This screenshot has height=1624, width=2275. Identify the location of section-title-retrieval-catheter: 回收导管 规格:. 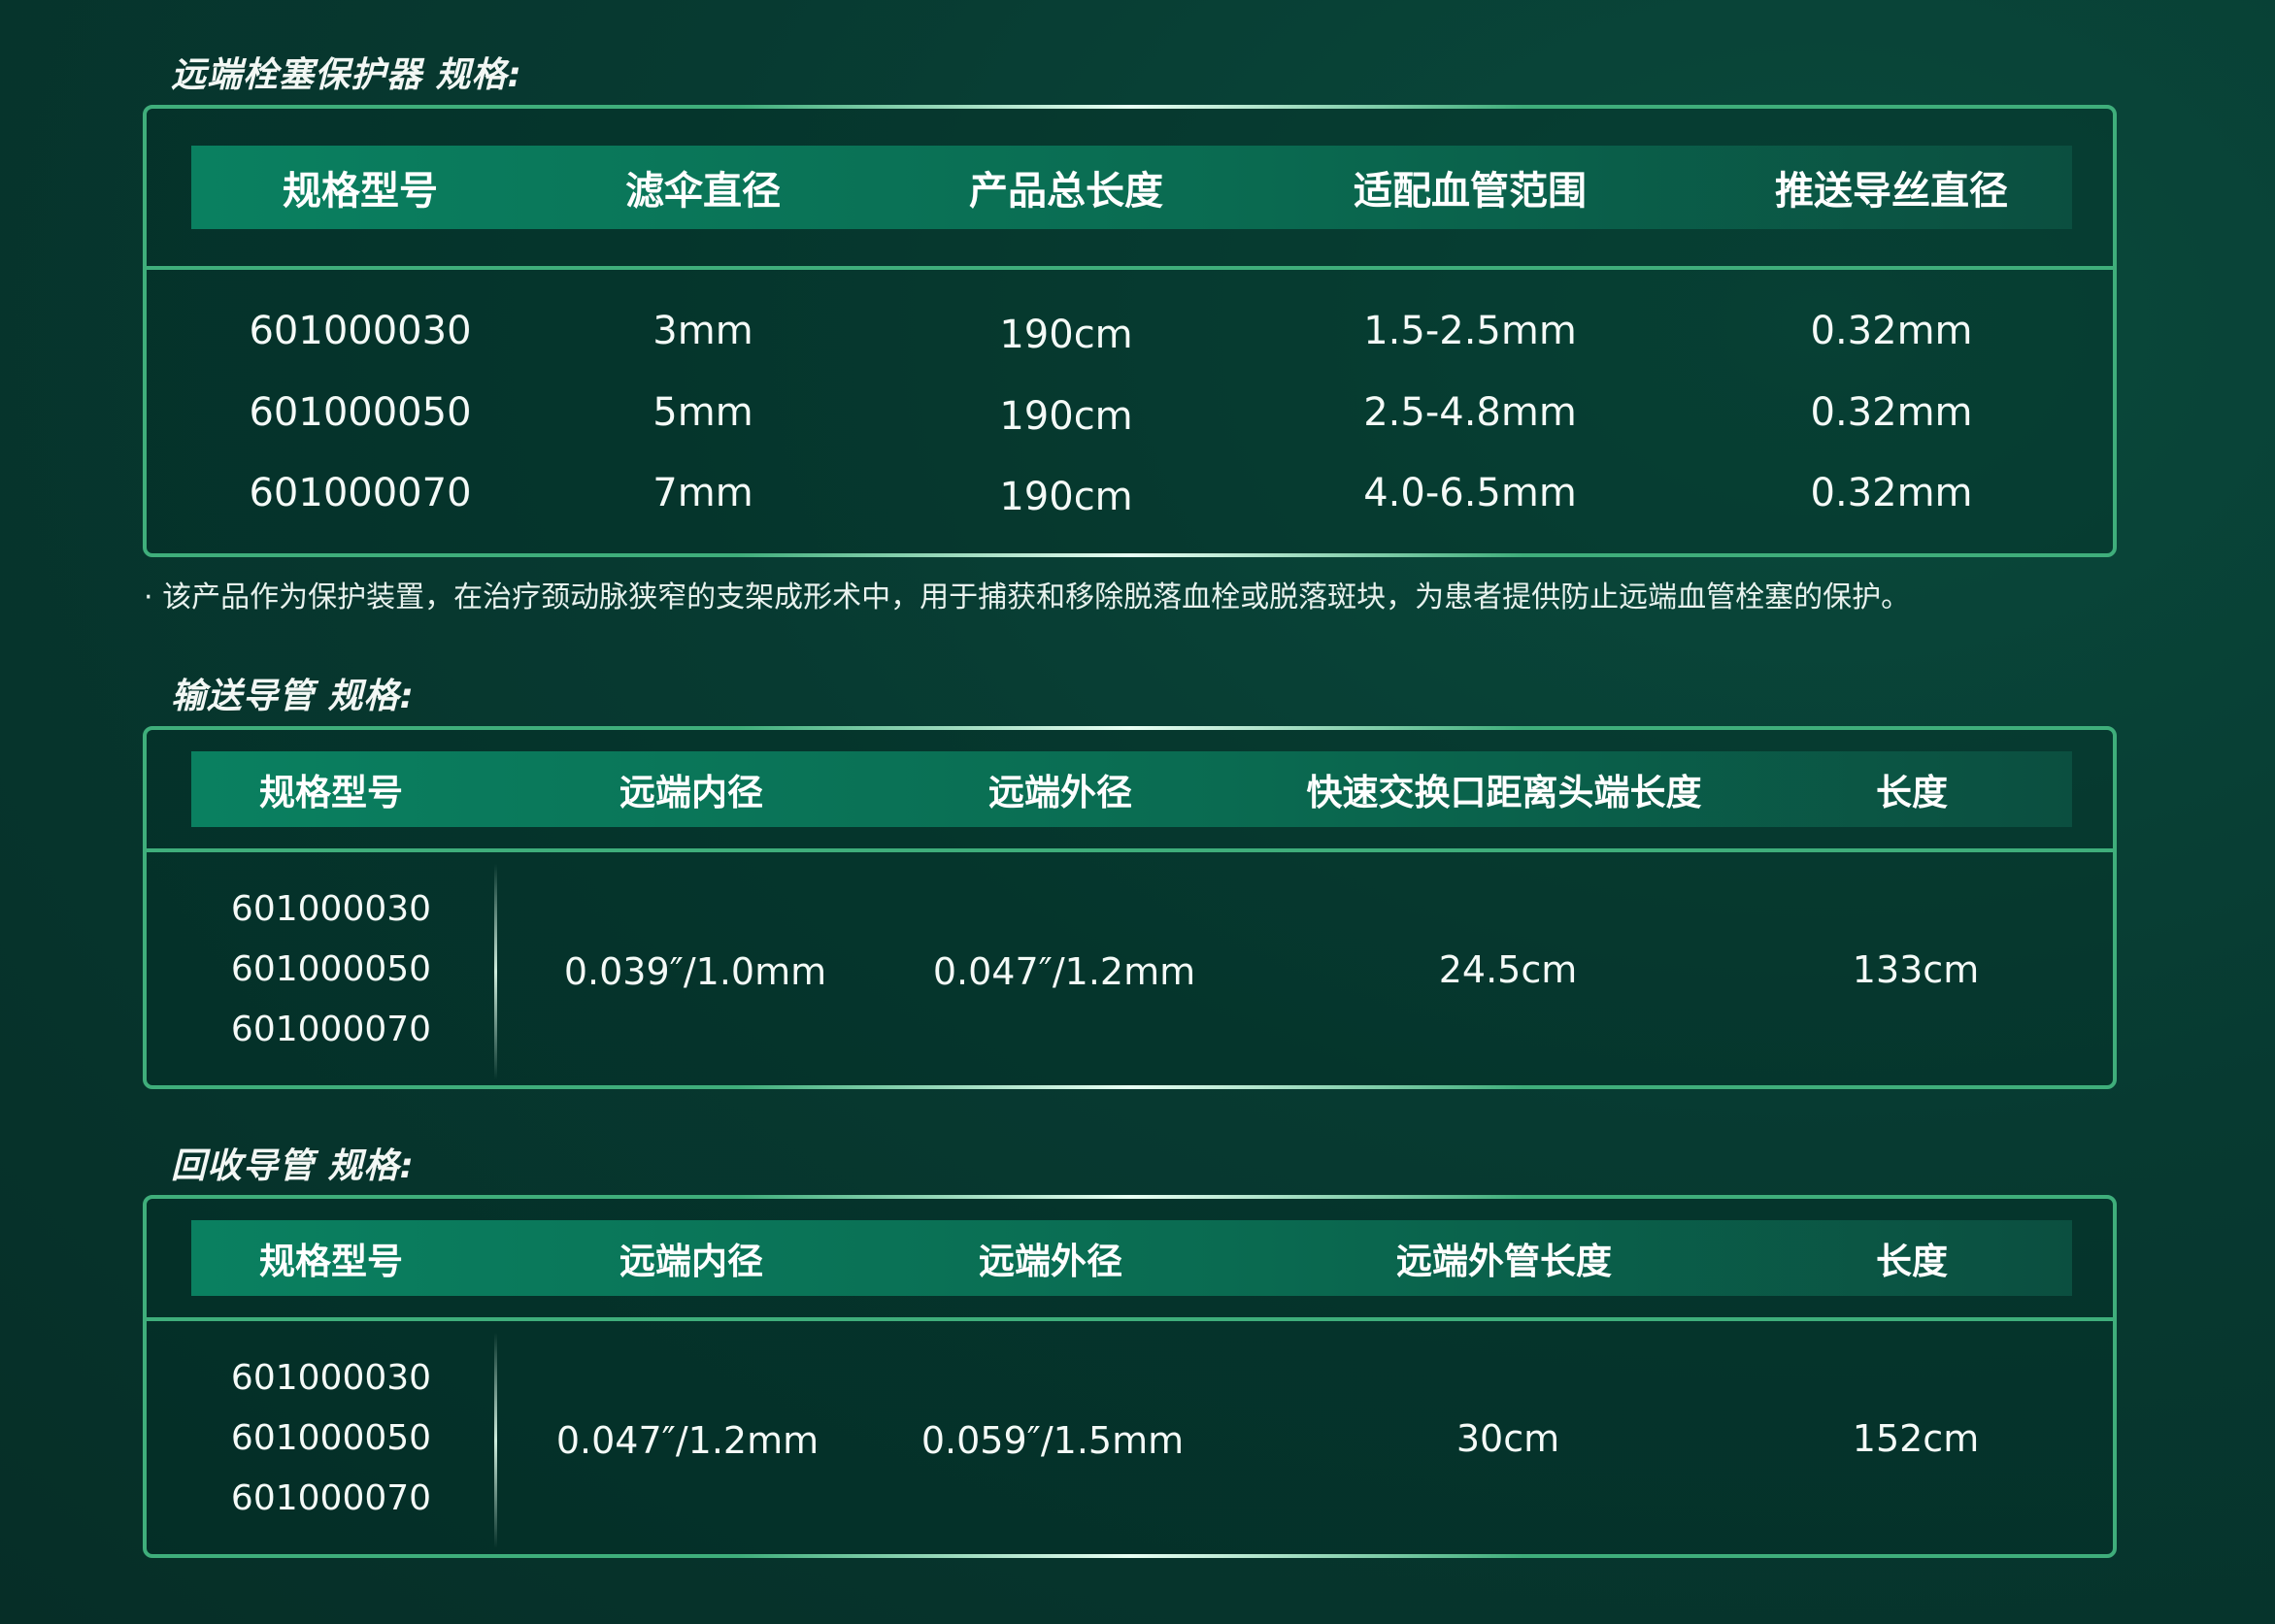
(293, 1166).